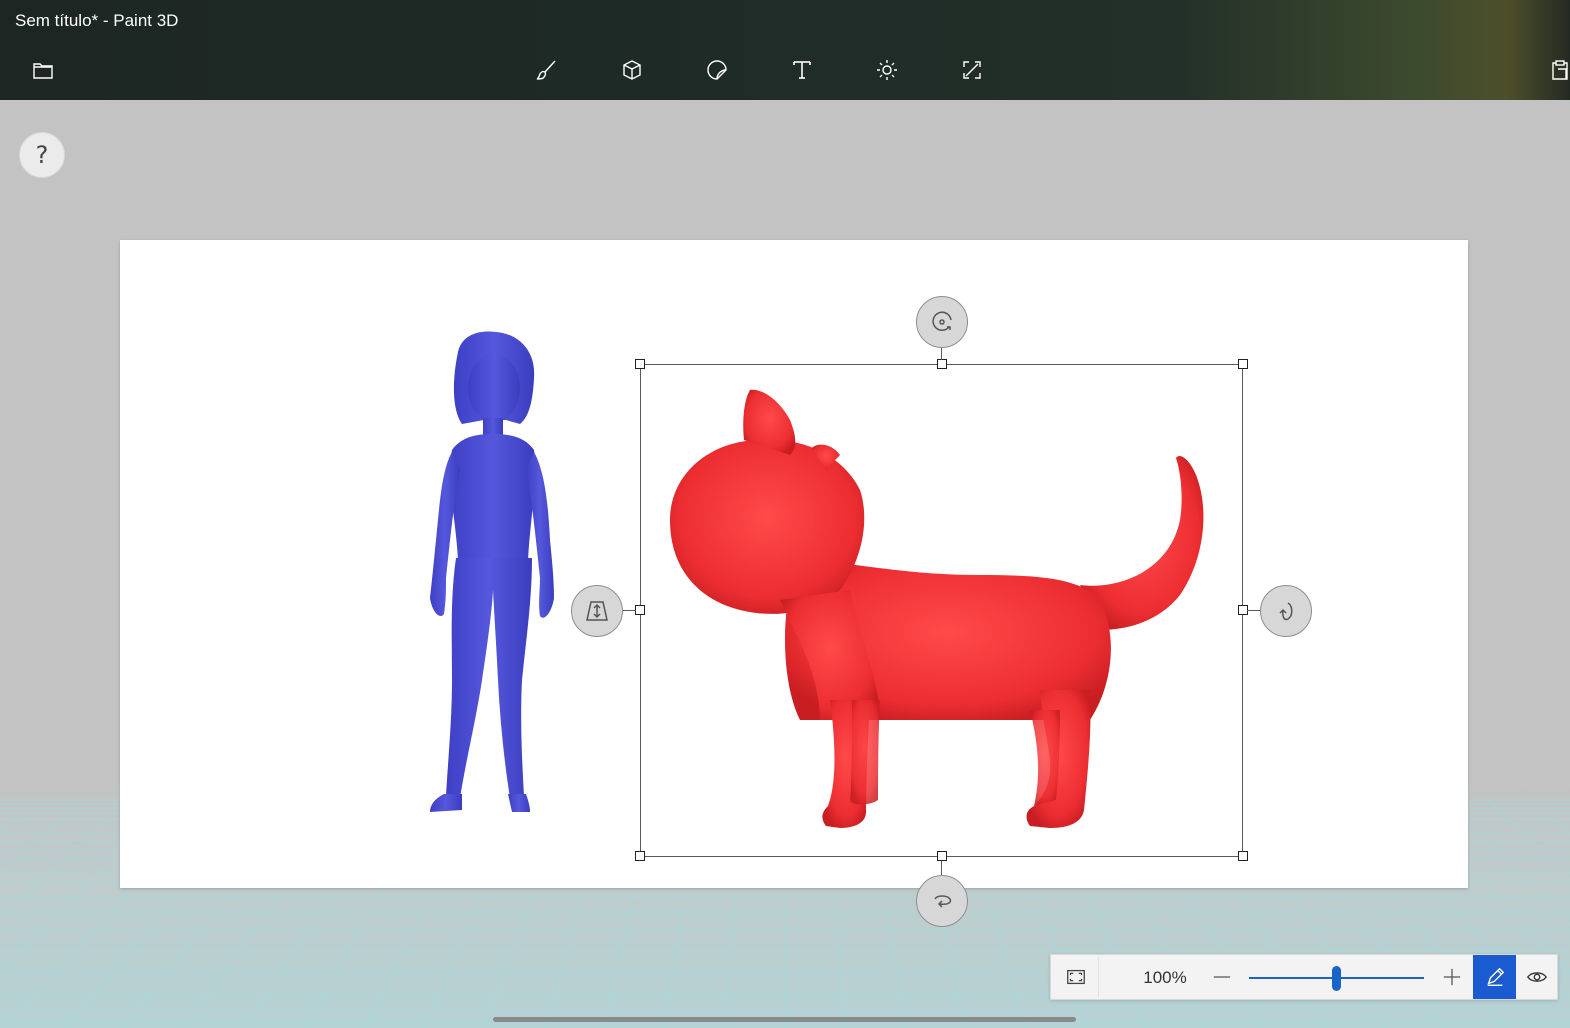  I want to click on resize-handle-top, so click(942, 364).